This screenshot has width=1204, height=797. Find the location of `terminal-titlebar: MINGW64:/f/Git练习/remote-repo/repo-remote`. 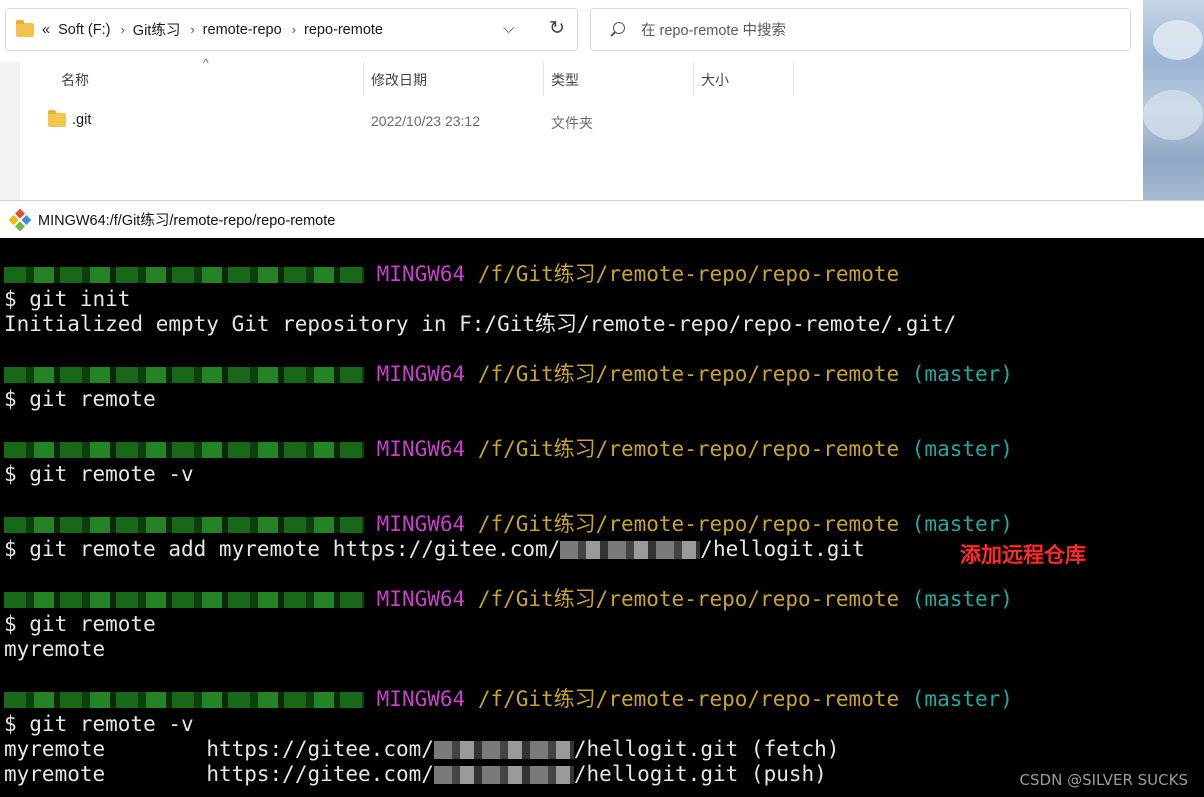

terminal-titlebar: MINGW64:/f/Git练习/remote-repo/repo-remote is located at coordinates (602, 219).